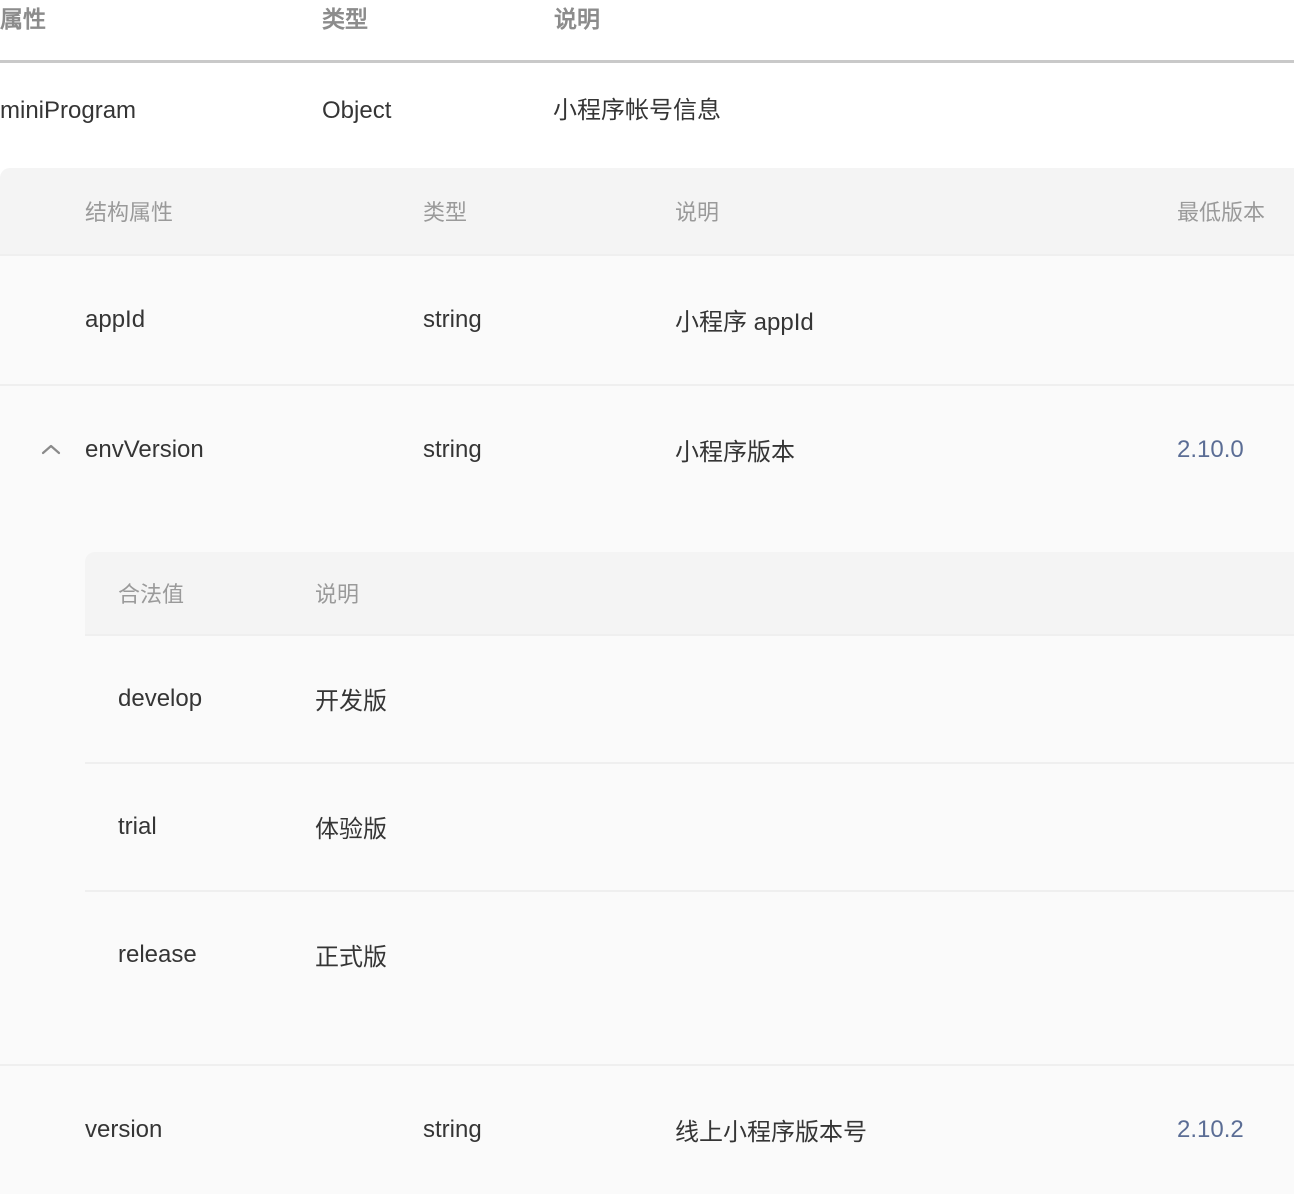 This screenshot has height=1194, width=1294. What do you see at coordinates (357, 110) in the screenshot?
I see `cell-attribute-type: Object` at bounding box center [357, 110].